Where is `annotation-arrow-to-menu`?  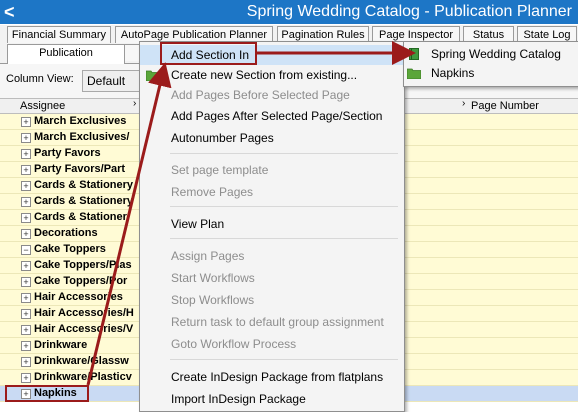
annotation-arrow-to-menu is located at coordinates (129, 224).